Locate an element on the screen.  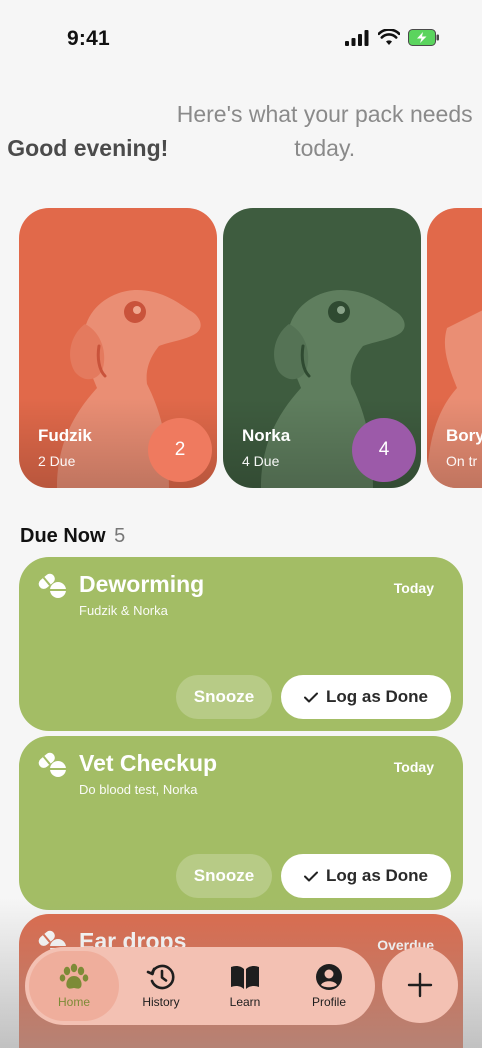
pet-card-bory: Bory On tr is located at coordinates (454, 348).